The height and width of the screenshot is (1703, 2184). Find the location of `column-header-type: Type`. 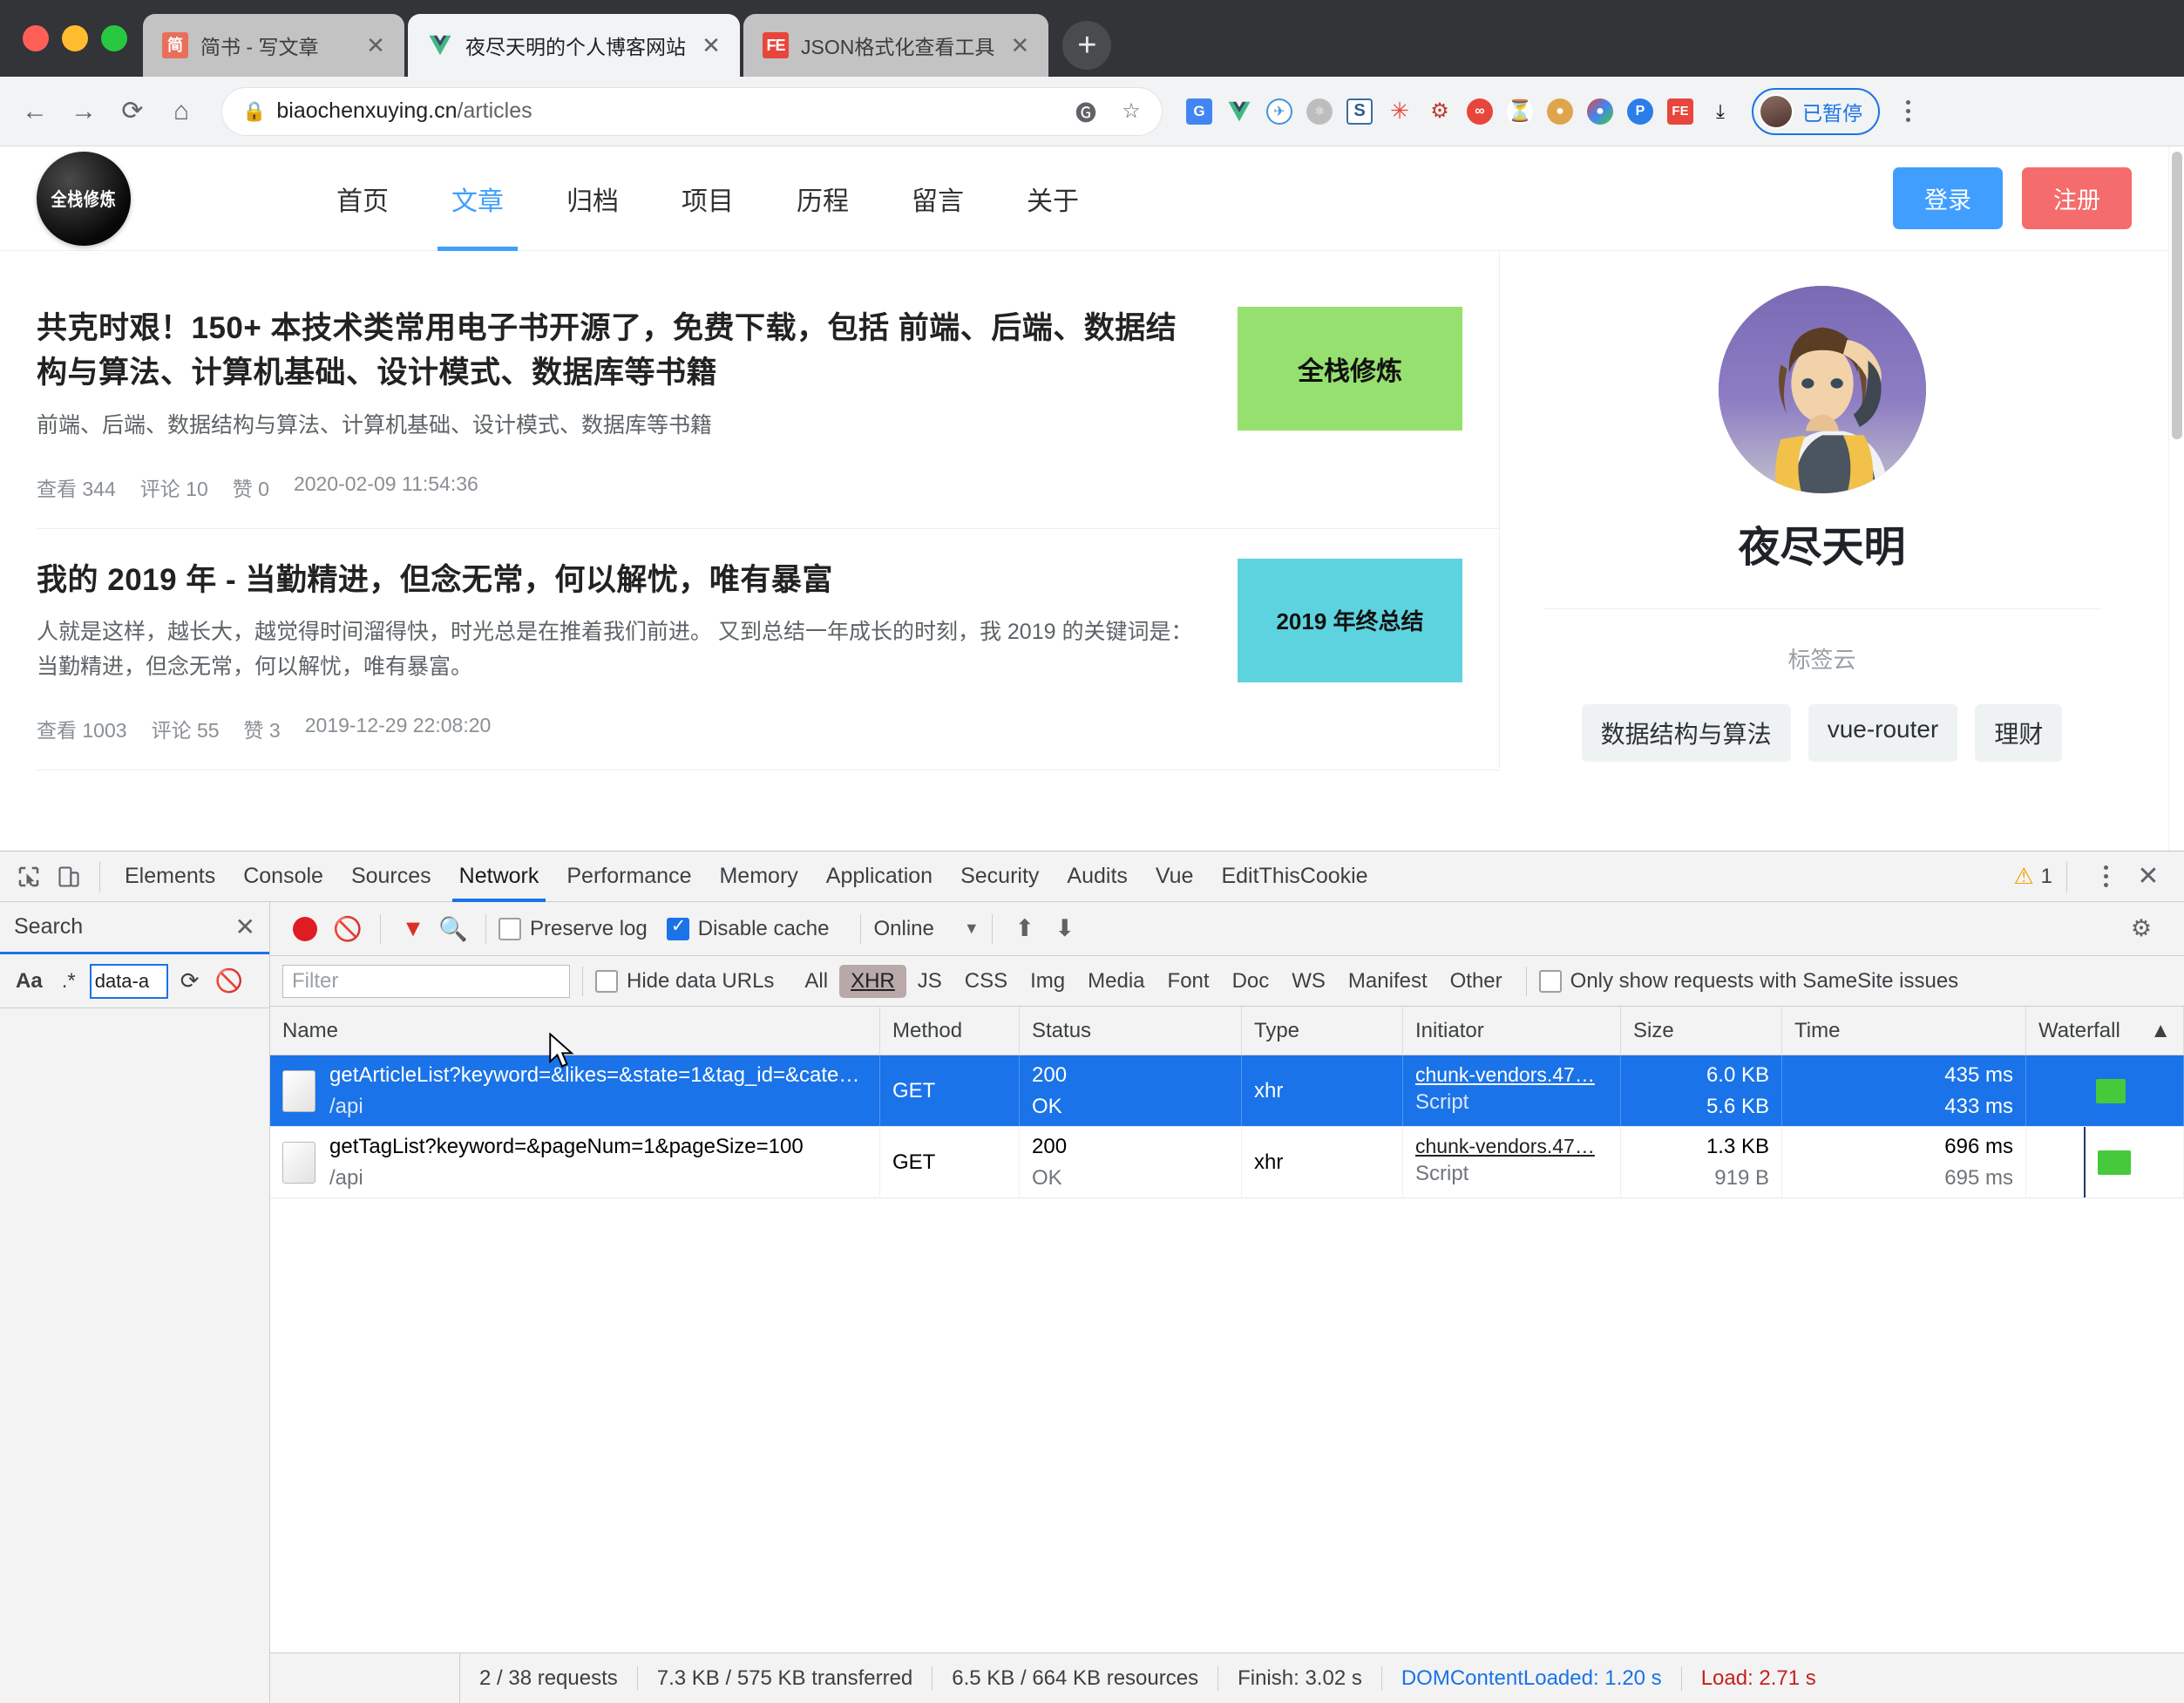

column-header-type: Type is located at coordinates (1322, 1031).